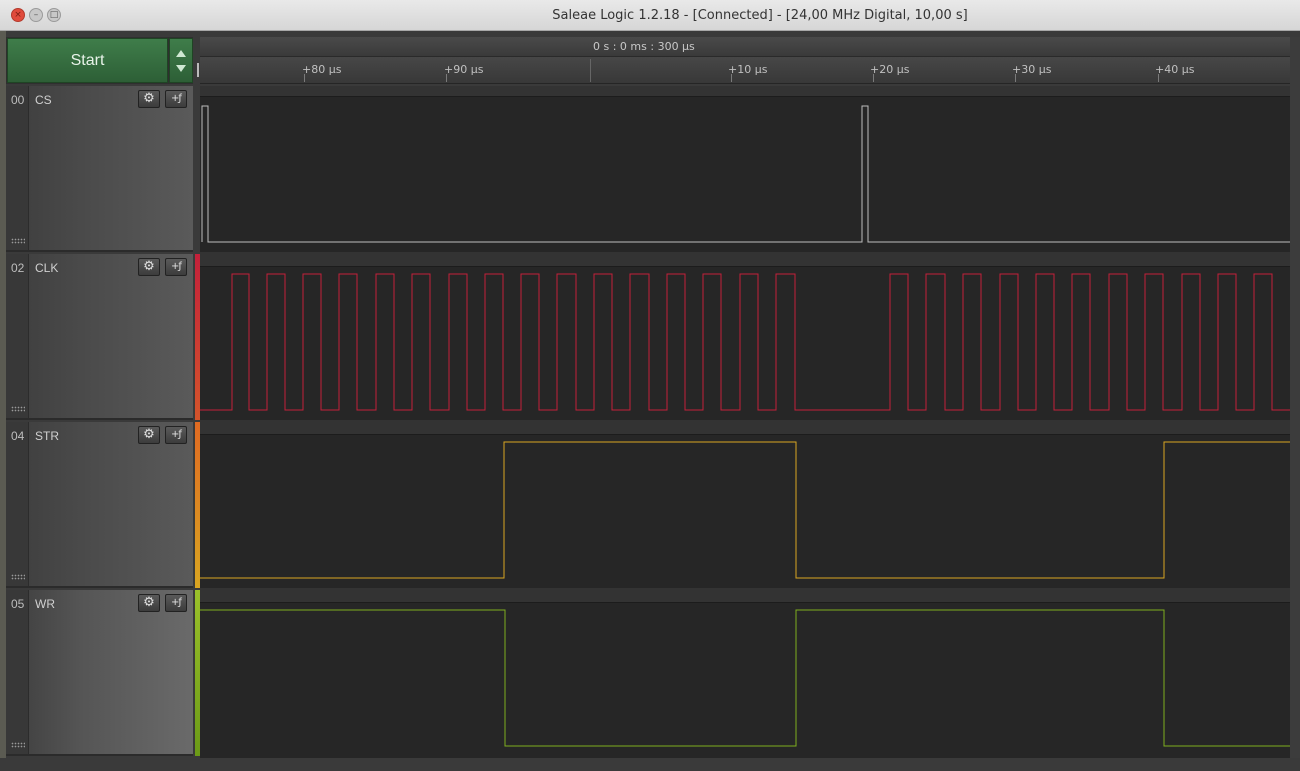  I want to click on tick-label: +30 µs, so click(1032, 69).